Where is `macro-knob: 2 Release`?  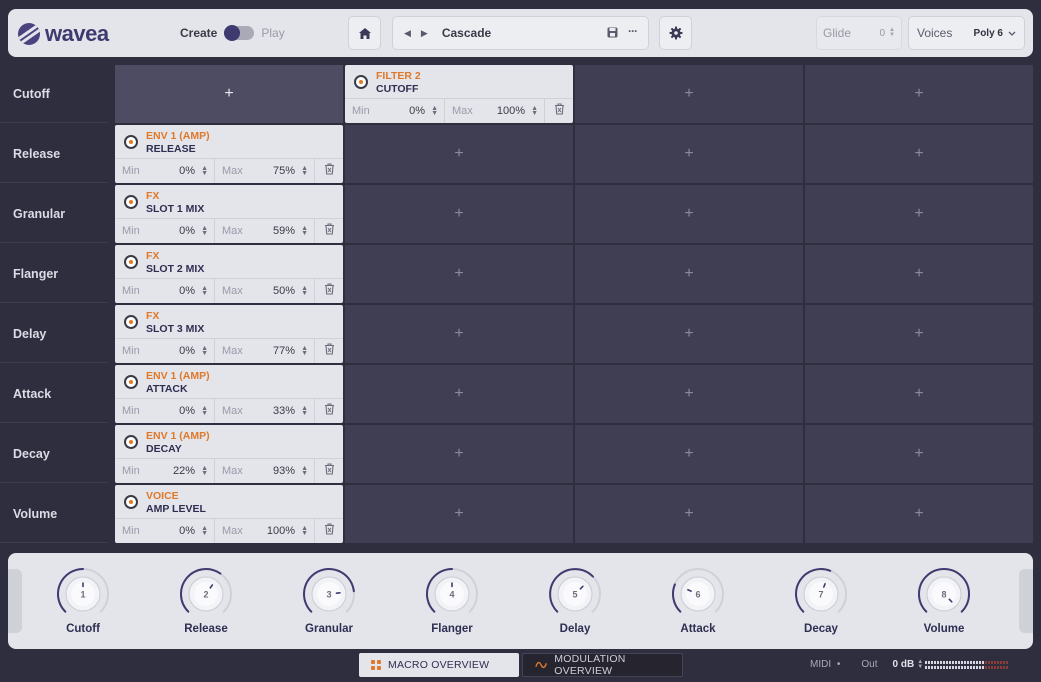 macro-knob: 2 Release is located at coordinates (206, 601).